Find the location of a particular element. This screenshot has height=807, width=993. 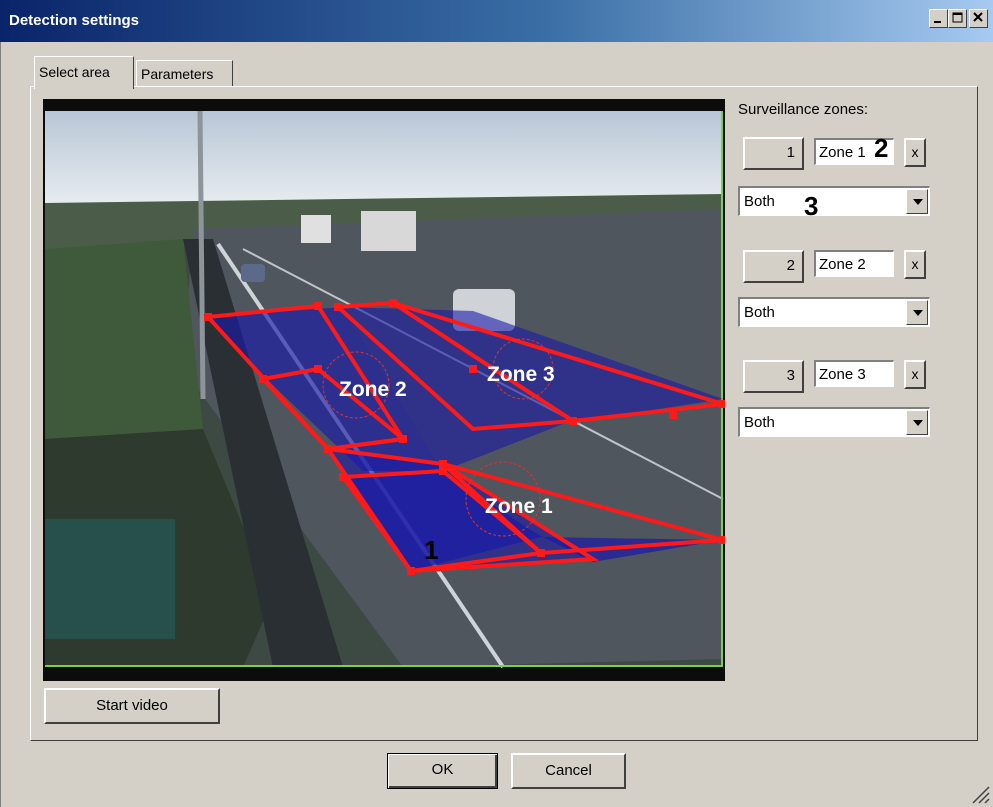

tab-select-area: Select area is located at coordinates (84, 72).